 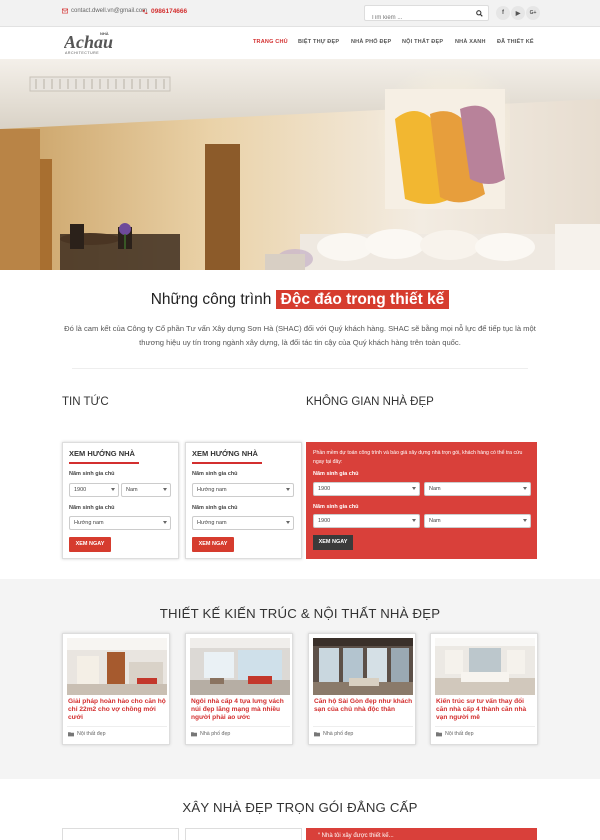 What do you see at coordinates (169, 11) in the screenshot?
I see `contact-phone-text: 0986174666` at bounding box center [169, 11].